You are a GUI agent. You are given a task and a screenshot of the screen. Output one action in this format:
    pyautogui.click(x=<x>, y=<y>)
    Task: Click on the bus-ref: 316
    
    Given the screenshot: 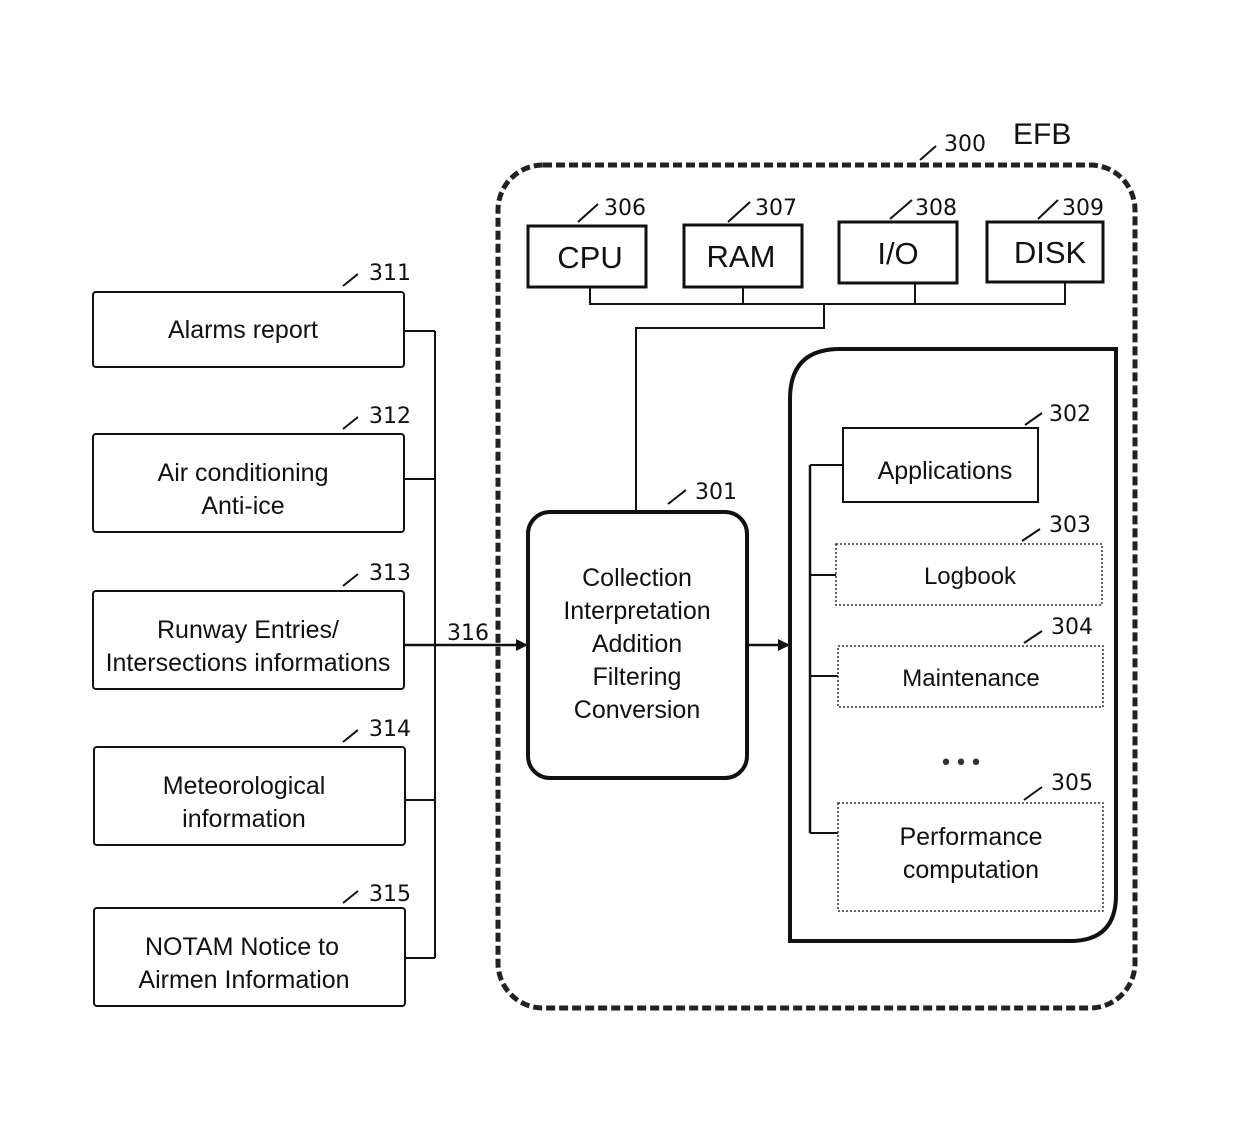 What is the action you would take?
    pyautogui.click(x=468, y=633)
    